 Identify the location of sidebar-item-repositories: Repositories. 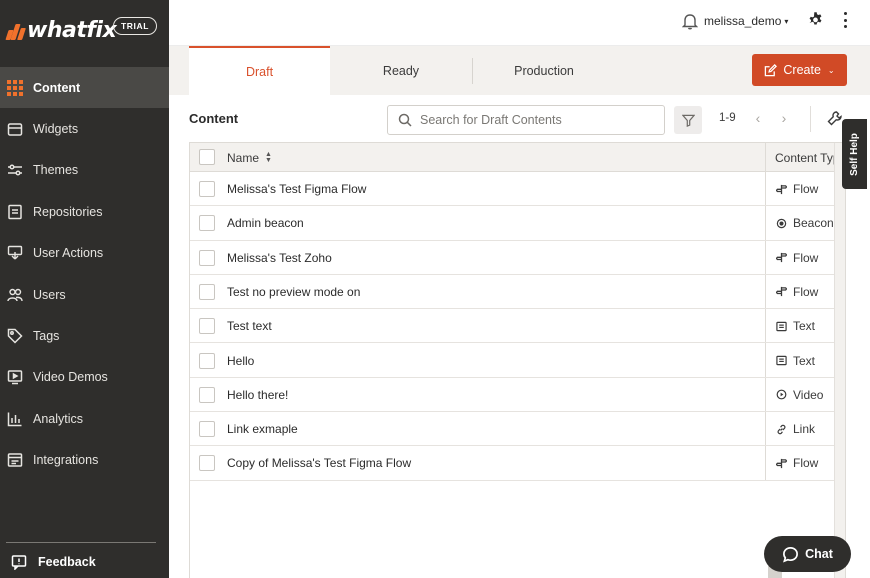
(84, 211).